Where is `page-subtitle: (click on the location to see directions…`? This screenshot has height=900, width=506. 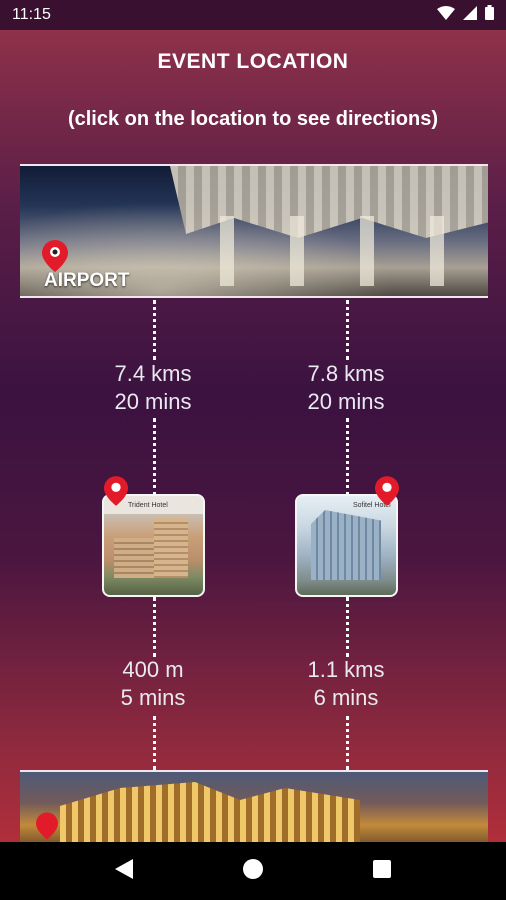 page-subtitle: (click on the location to see directions… is located at coordinates (253, 119).